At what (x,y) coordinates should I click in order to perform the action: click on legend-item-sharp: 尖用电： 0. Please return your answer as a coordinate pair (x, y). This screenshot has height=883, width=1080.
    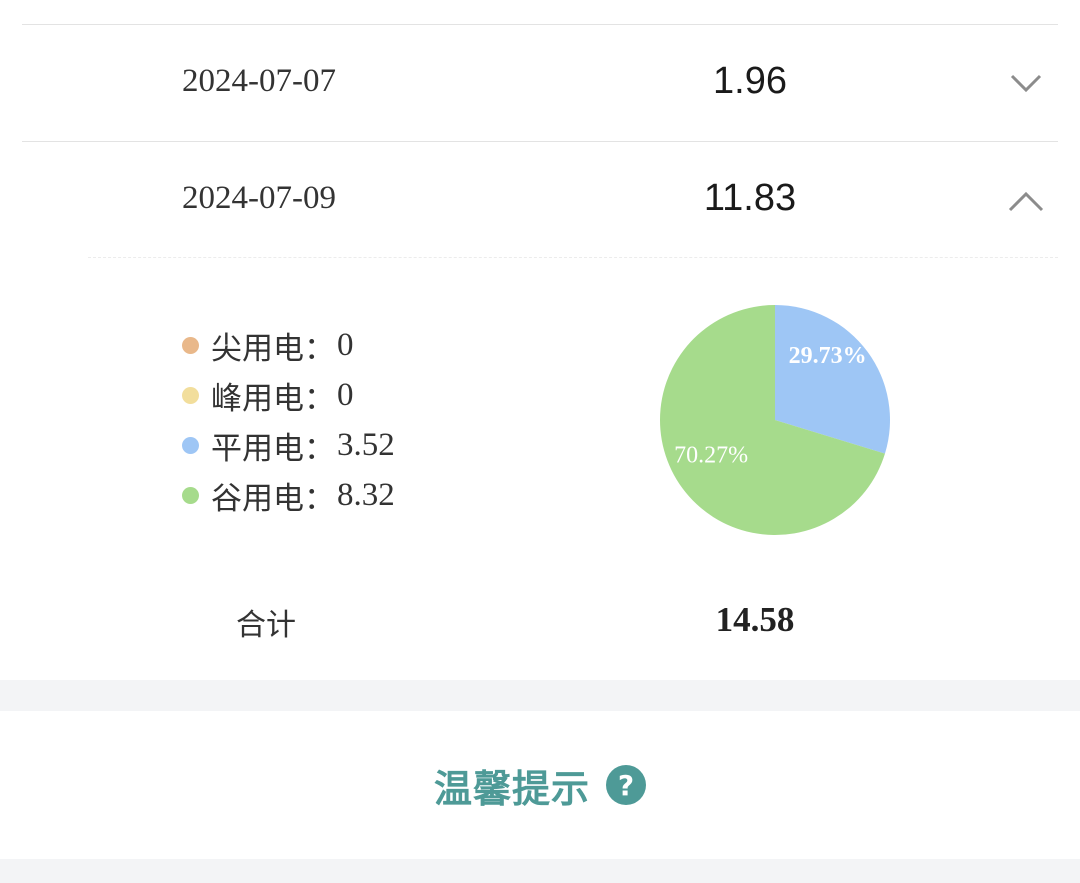
    Looking at the image, I should click on (288, 345).